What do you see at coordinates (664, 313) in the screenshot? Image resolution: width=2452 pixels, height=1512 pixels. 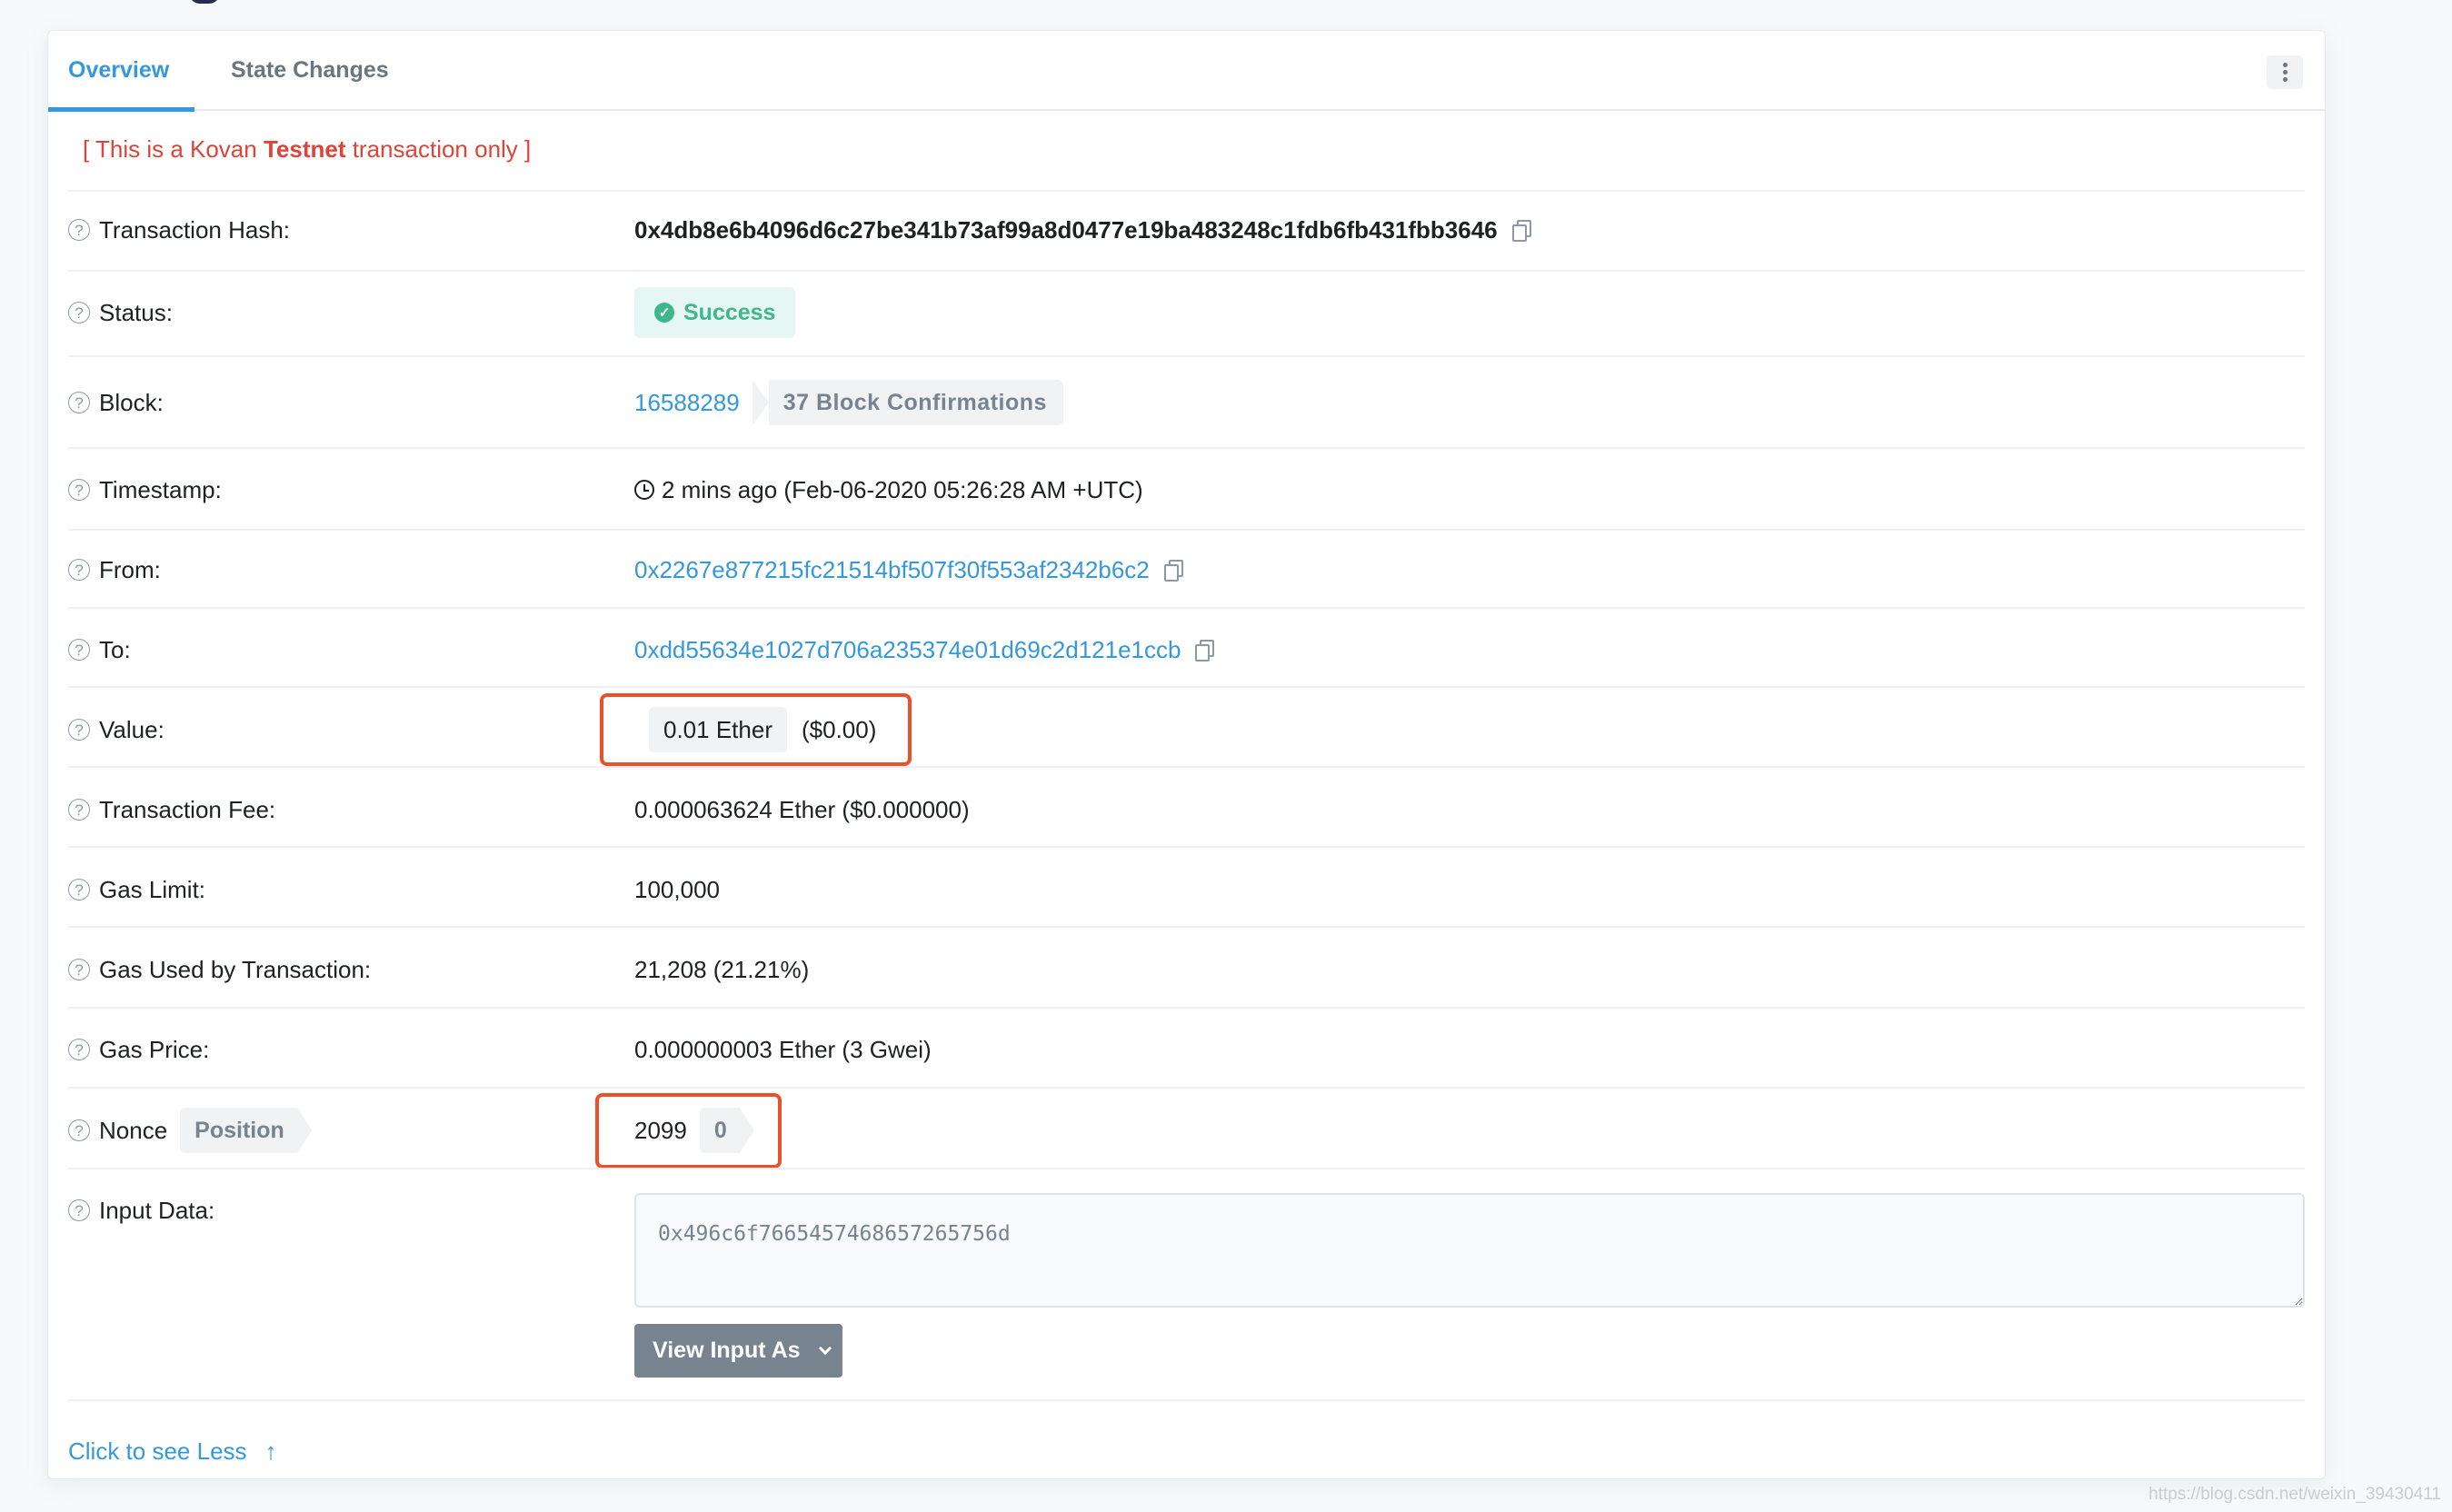 I see `check-circle-icon: ✓` at bounding box center [664, 313].